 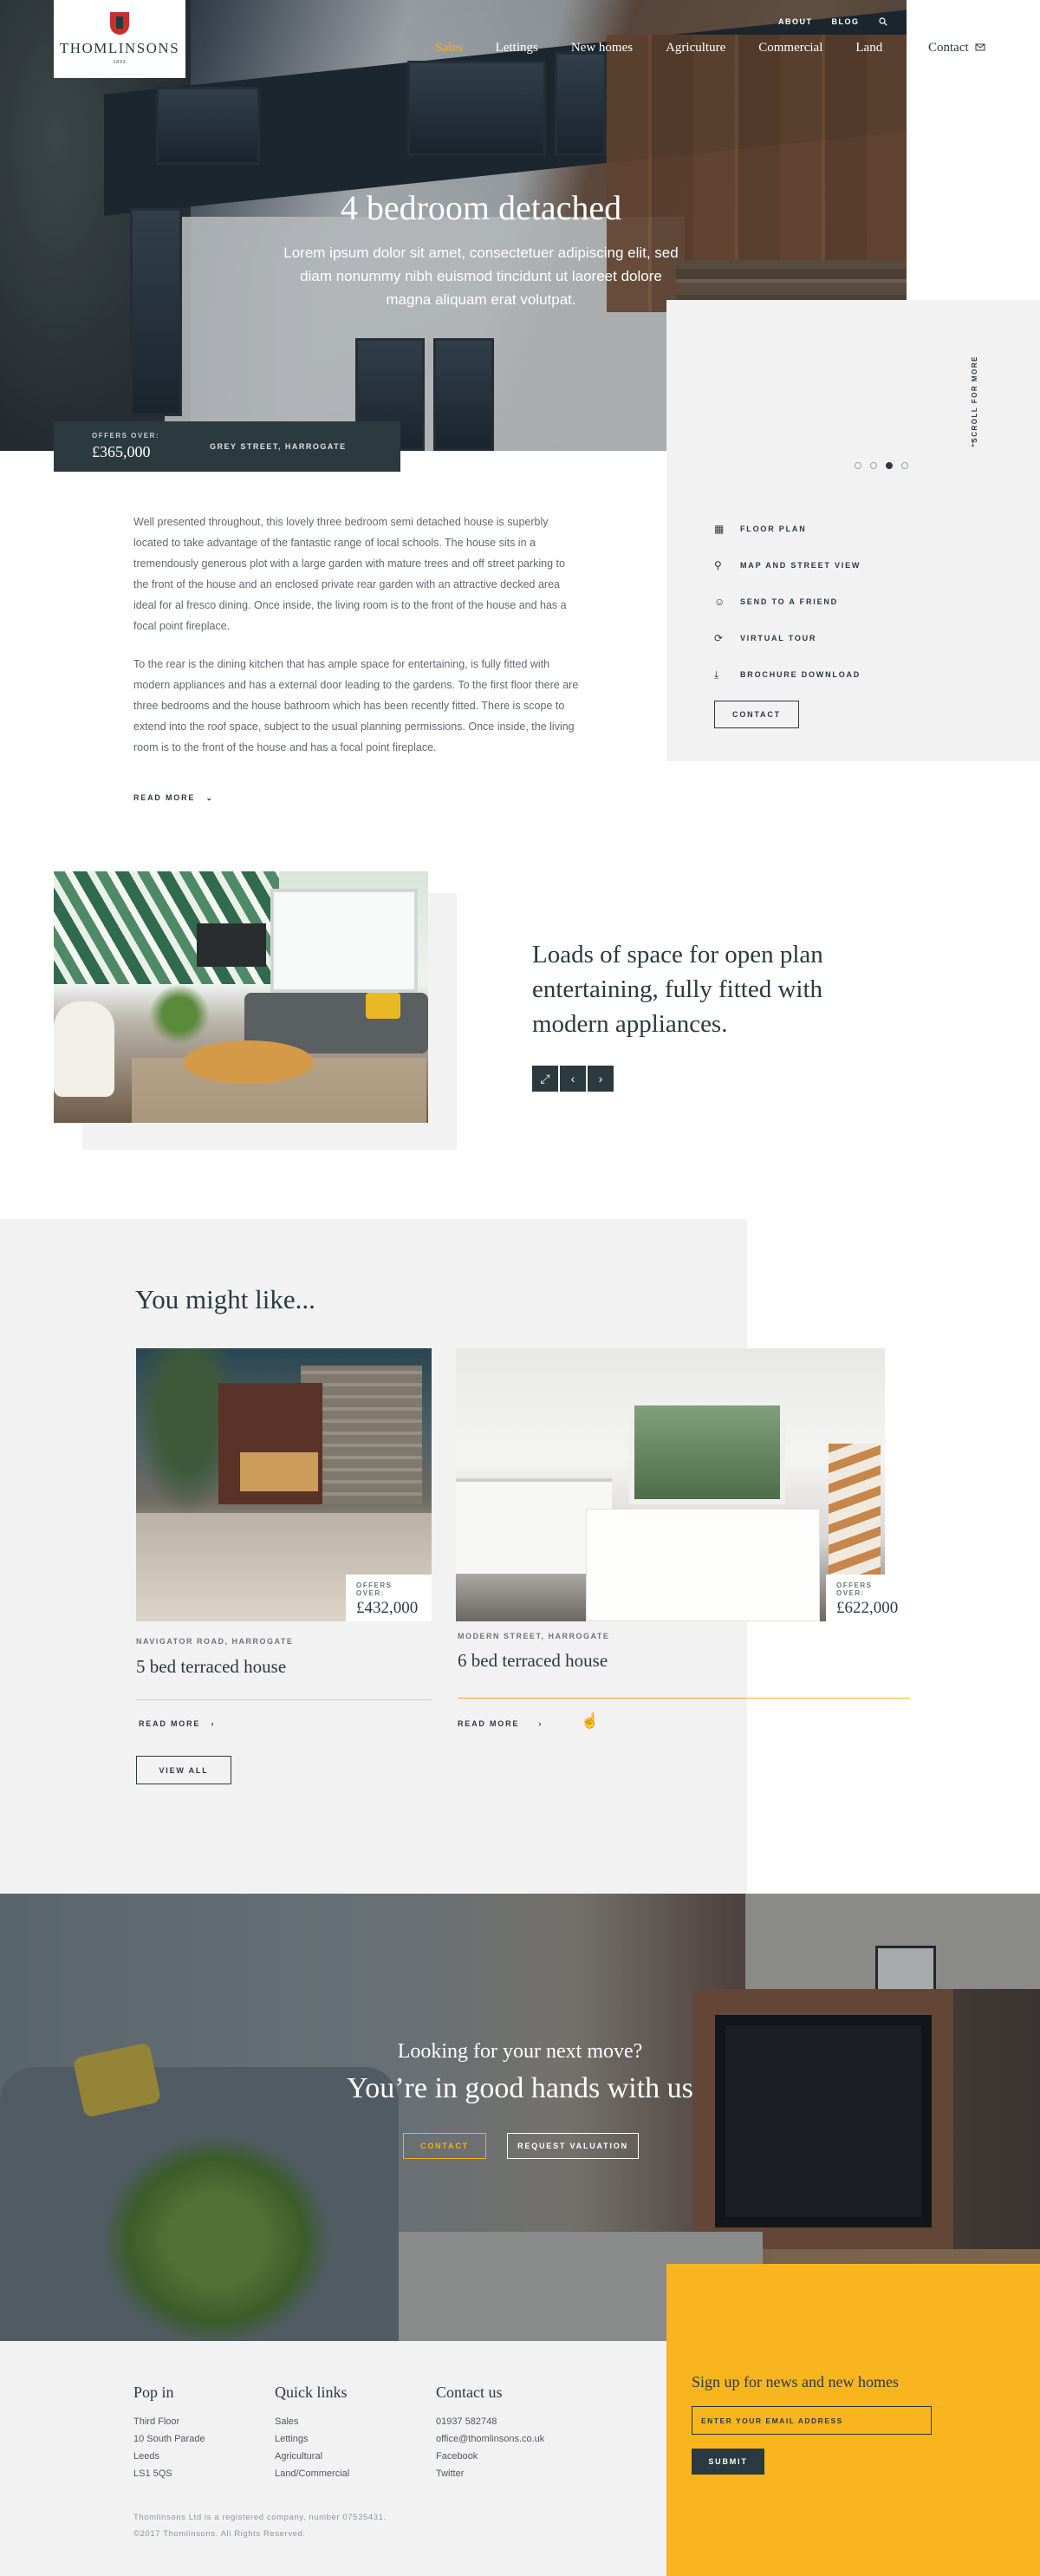 I want to click on nav-lettings: Lettings, so click(x=517, y=48).